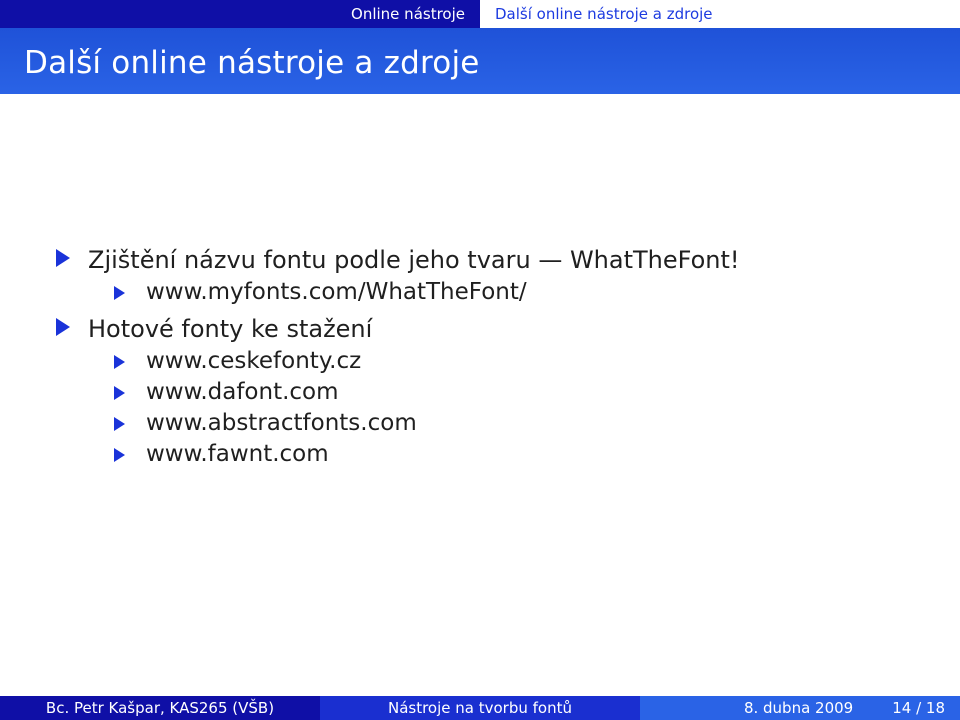  What do you see at coordinates (254, 361) in the screenshot?
I see `url-ceskefonty: www.ceskefonty.cz` at bounding box center [254, 361].